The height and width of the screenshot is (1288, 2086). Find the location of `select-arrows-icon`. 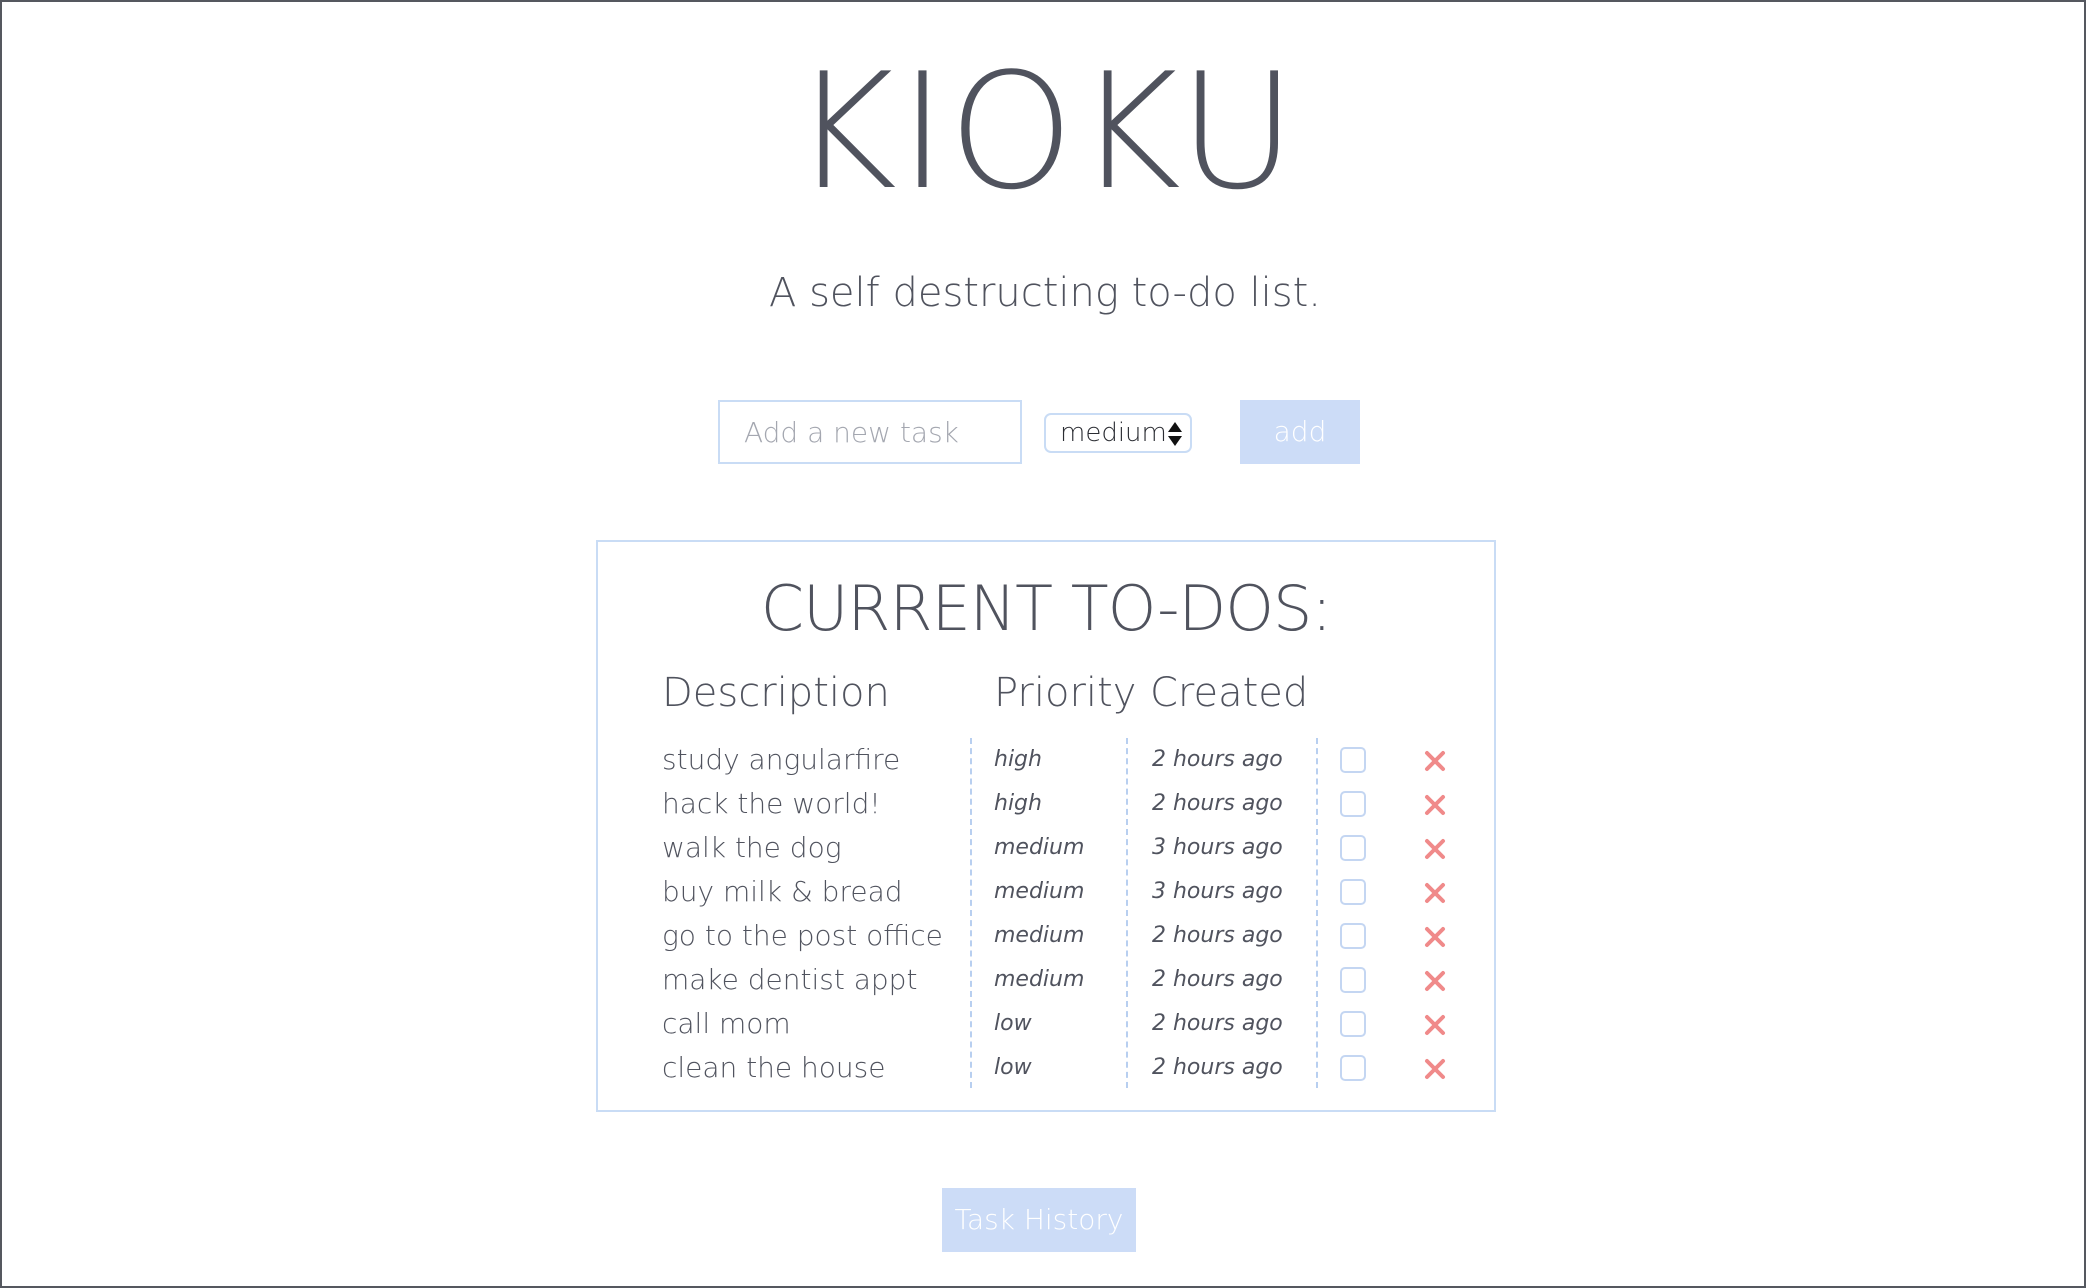

select-arrows-icon is located at coordinates (1175, 434).